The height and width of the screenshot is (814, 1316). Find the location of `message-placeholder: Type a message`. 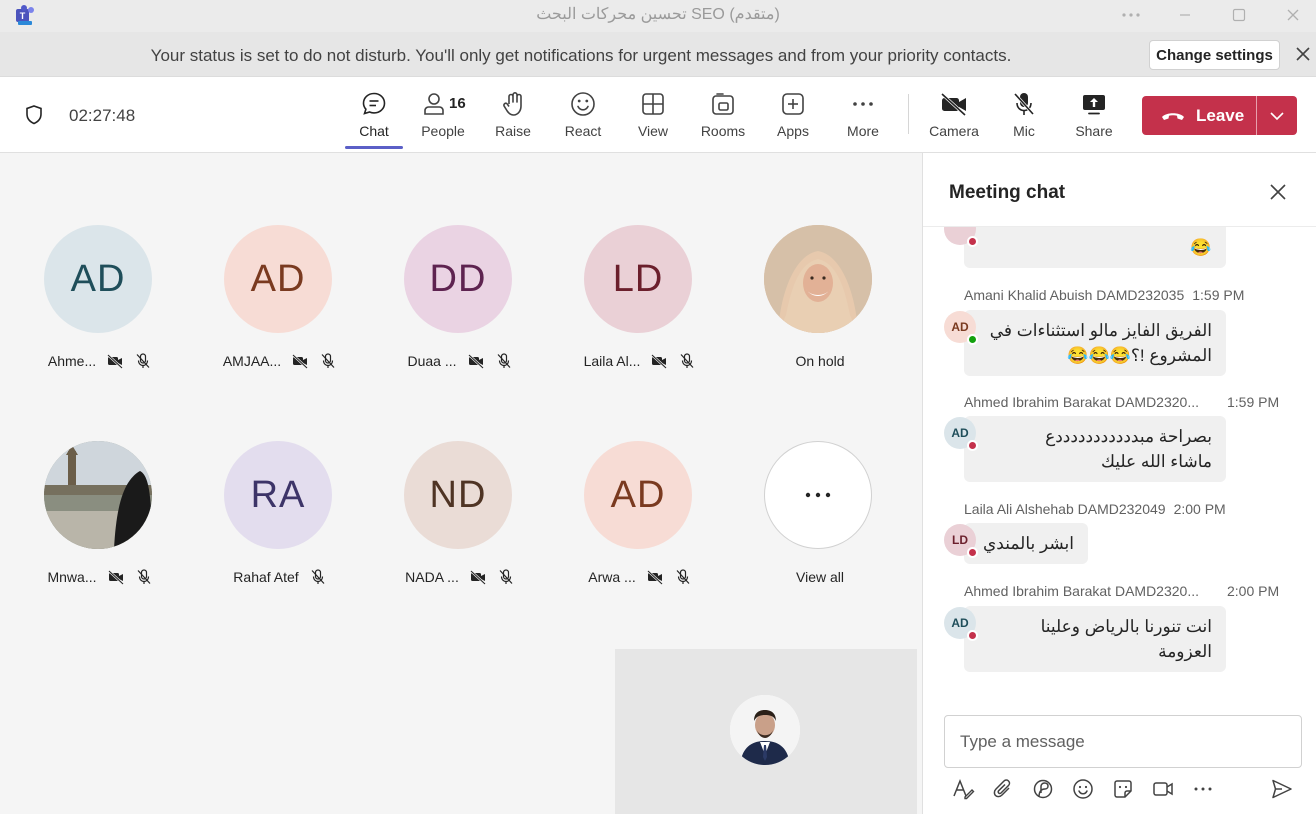

message-placeholder: Type a message is located at coordinates (1022, 741).